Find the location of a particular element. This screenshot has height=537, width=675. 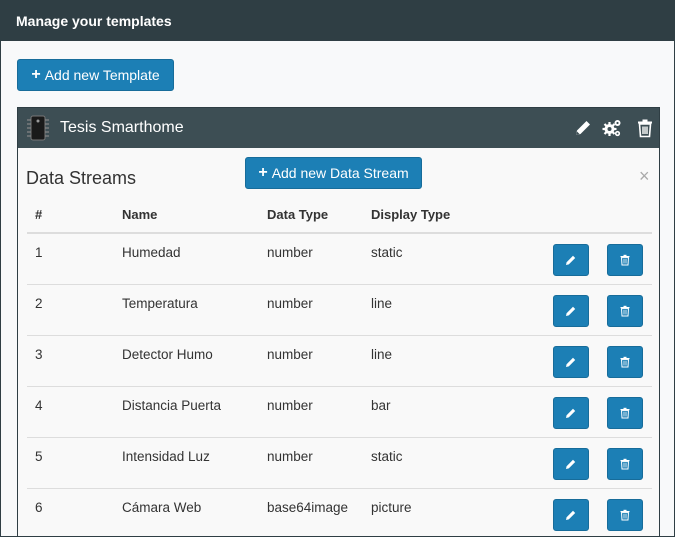

row-name: Humedad is located at coordinates (151, 252).